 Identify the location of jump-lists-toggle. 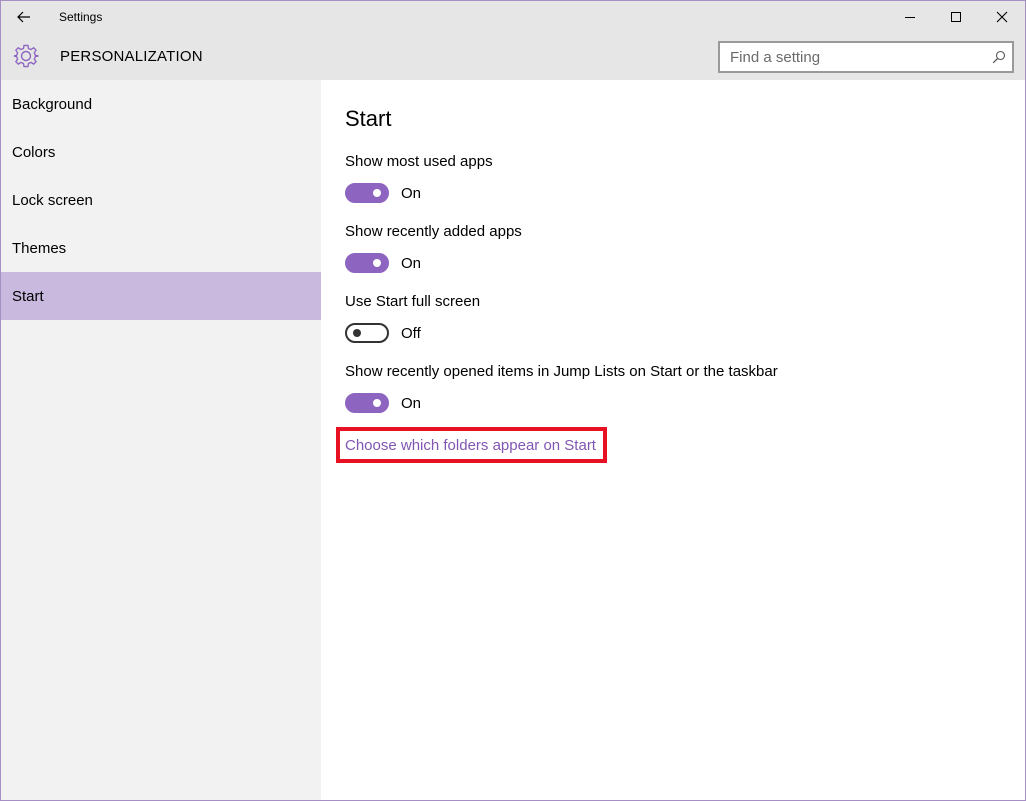
(367, 403).